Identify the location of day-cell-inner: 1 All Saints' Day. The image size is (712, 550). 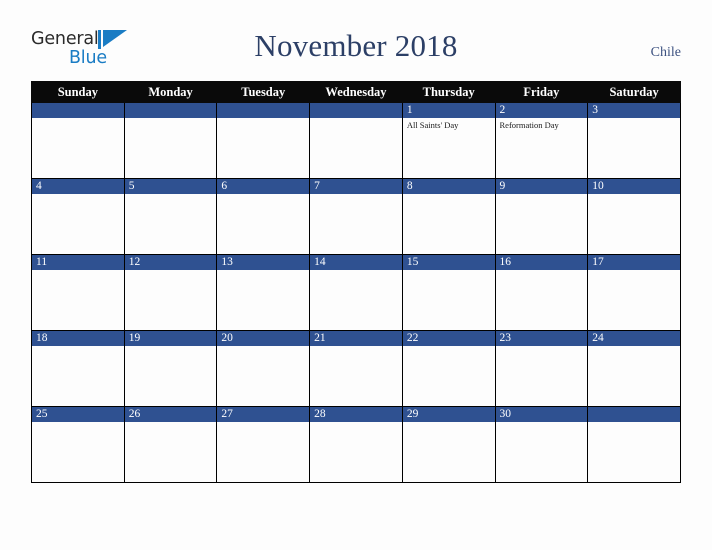
(448, 140).